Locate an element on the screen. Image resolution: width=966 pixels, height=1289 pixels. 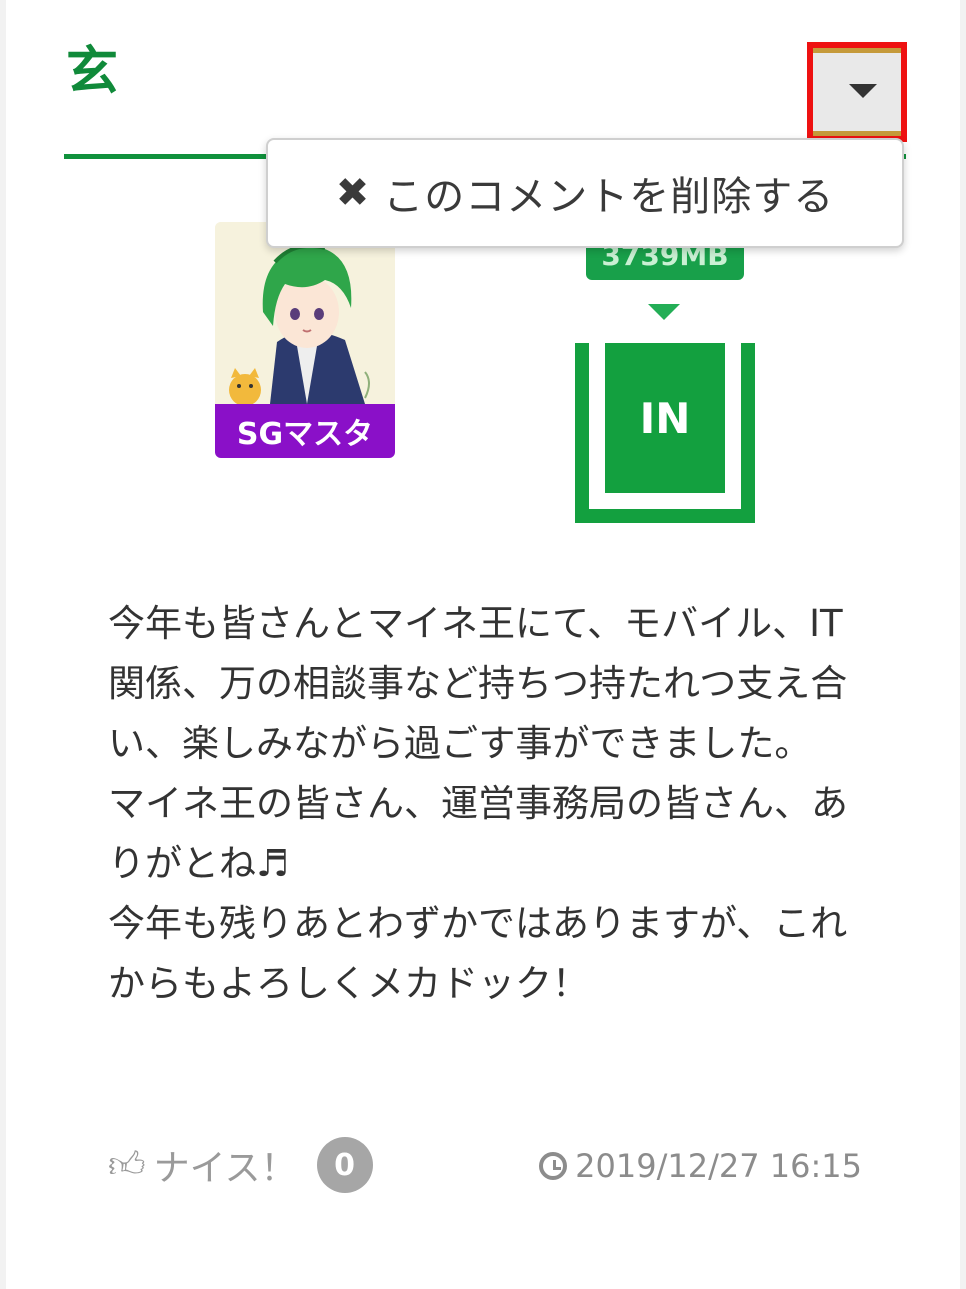
pointer-triangle-icon is located at coordinates (664, 312).